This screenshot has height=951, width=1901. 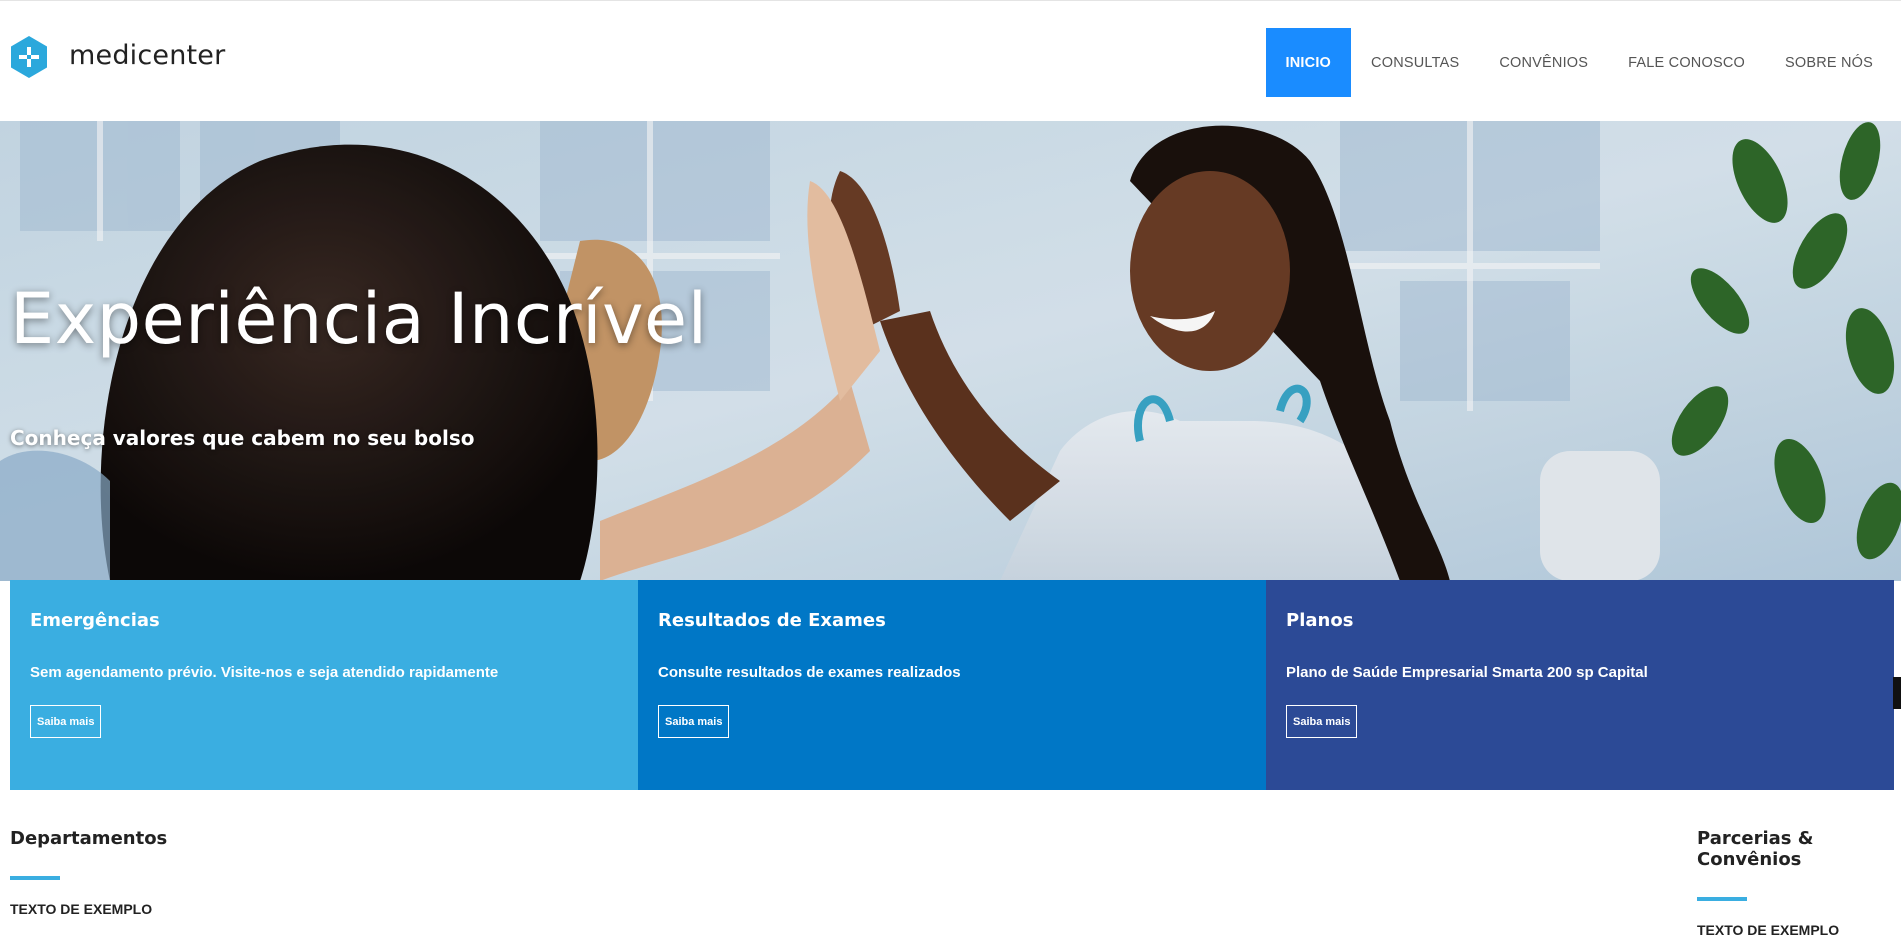 I want to click on nav-item-fale-conosco: FALE CONOSCO, so click(x=1686, y=62).